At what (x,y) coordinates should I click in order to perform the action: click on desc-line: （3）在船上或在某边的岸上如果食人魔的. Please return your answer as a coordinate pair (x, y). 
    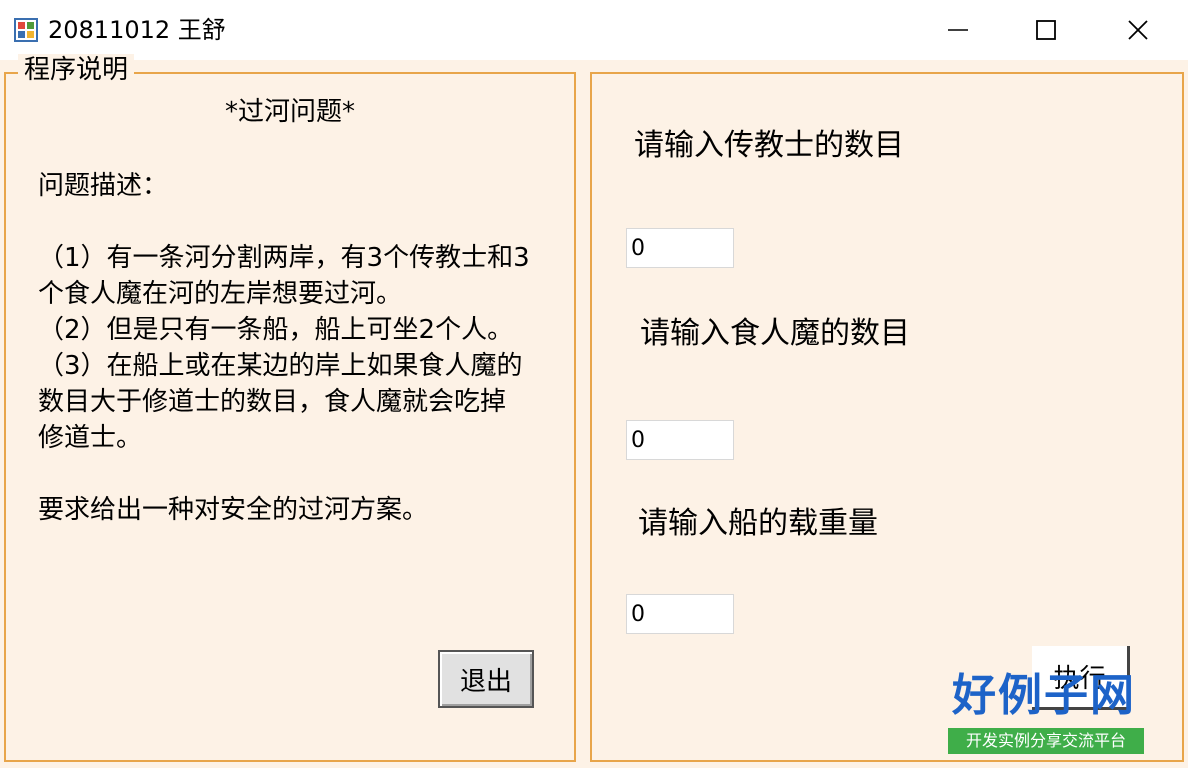
    Looking at the image, I should click on (280, 366).